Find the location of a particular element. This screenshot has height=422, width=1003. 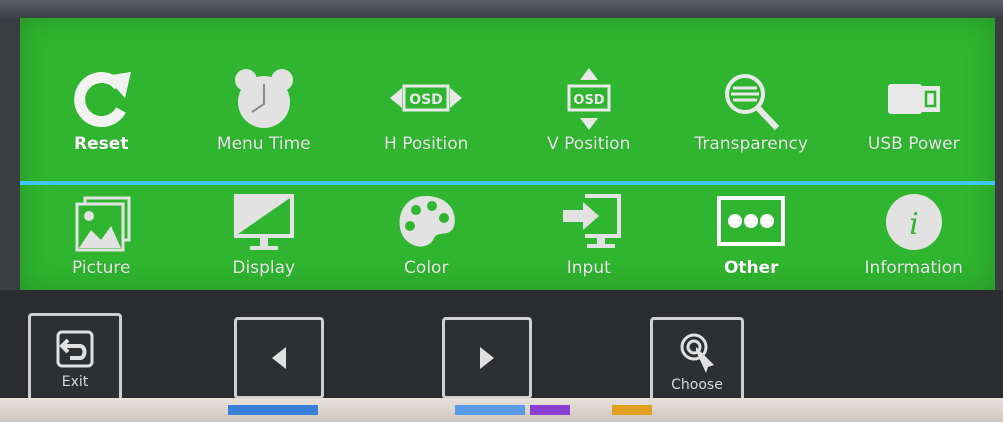

category-information: i Information is located at coordinates (914, 238).